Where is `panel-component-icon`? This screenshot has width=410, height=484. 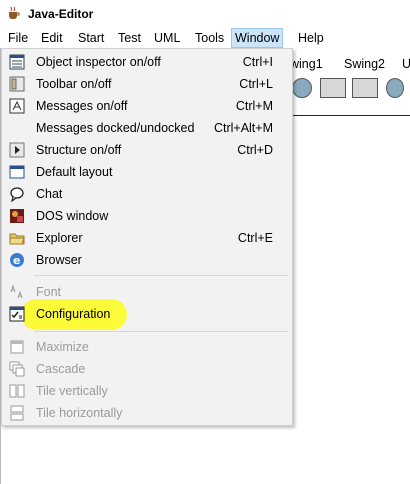
panel-component-icon is located at coordinates (333, 88).